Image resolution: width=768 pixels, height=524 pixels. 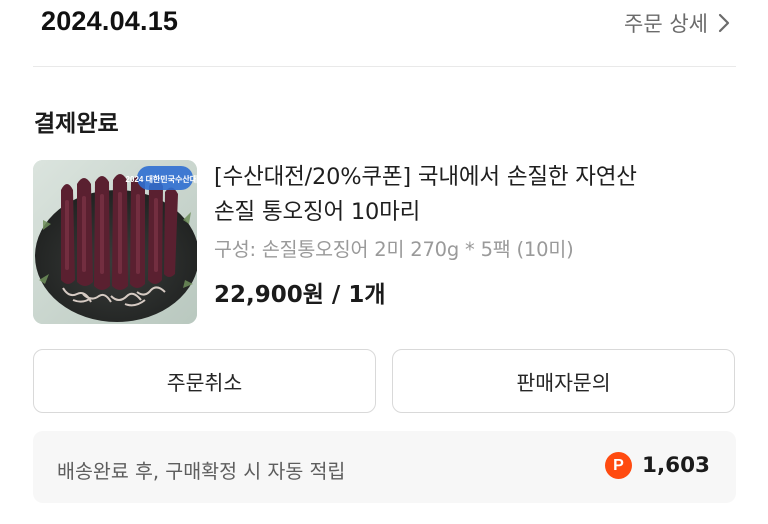 What do you see at coordinates (384, 23) in the screenshot?
I see `order-header: 2024.04.15 주문 상세` at bounding box center [384, 23].